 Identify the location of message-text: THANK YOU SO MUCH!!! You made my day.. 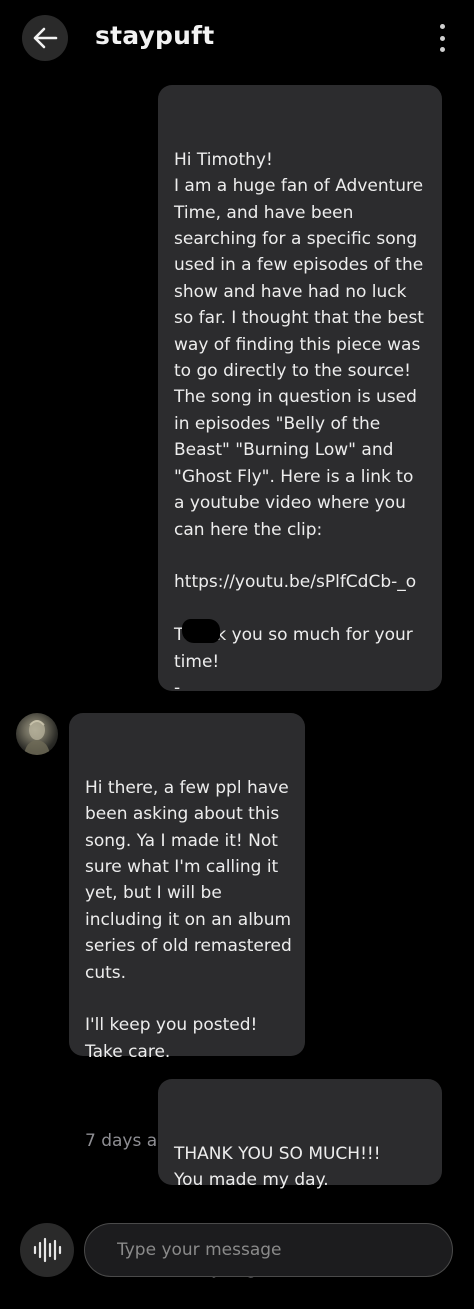
(277, 1167).